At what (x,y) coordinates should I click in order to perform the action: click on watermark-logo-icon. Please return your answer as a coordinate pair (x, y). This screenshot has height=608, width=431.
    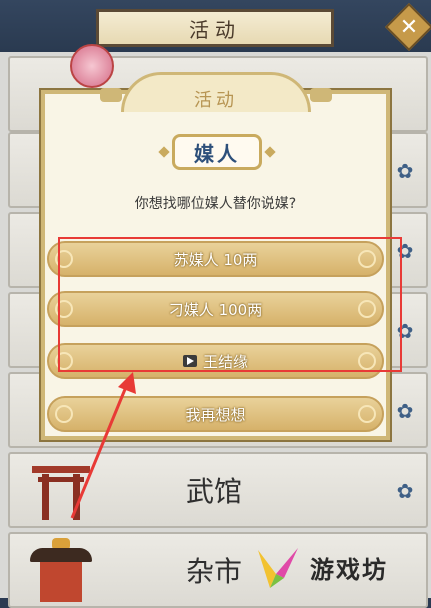
    Looking at the image, I should click on (278, 568).